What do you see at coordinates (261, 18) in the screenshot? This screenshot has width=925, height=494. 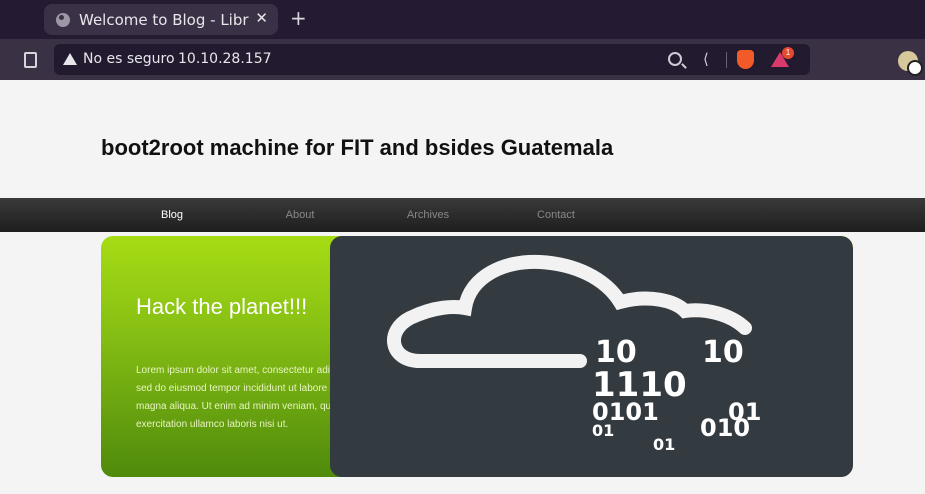 I see `close-tab-icon: ✕` at bounding box center [261, 18].